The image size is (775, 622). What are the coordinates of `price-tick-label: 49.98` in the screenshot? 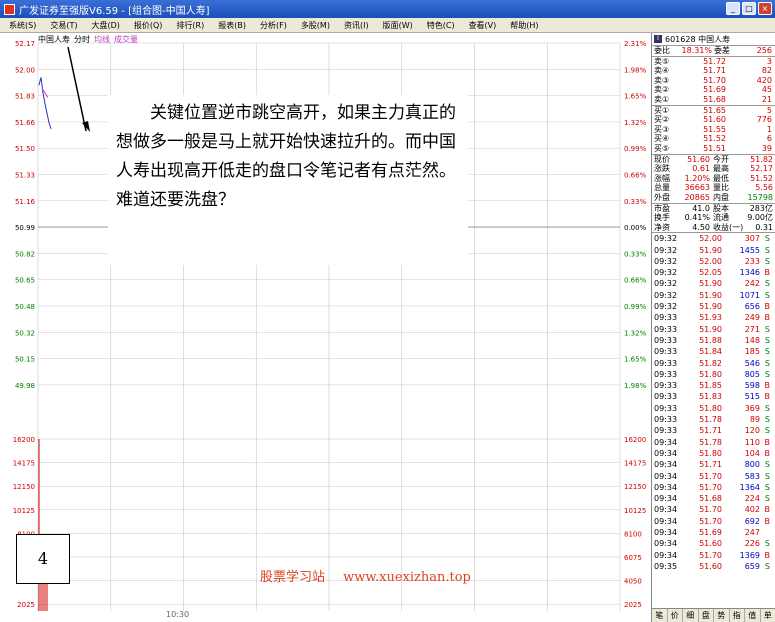 It's located at (25, 386).